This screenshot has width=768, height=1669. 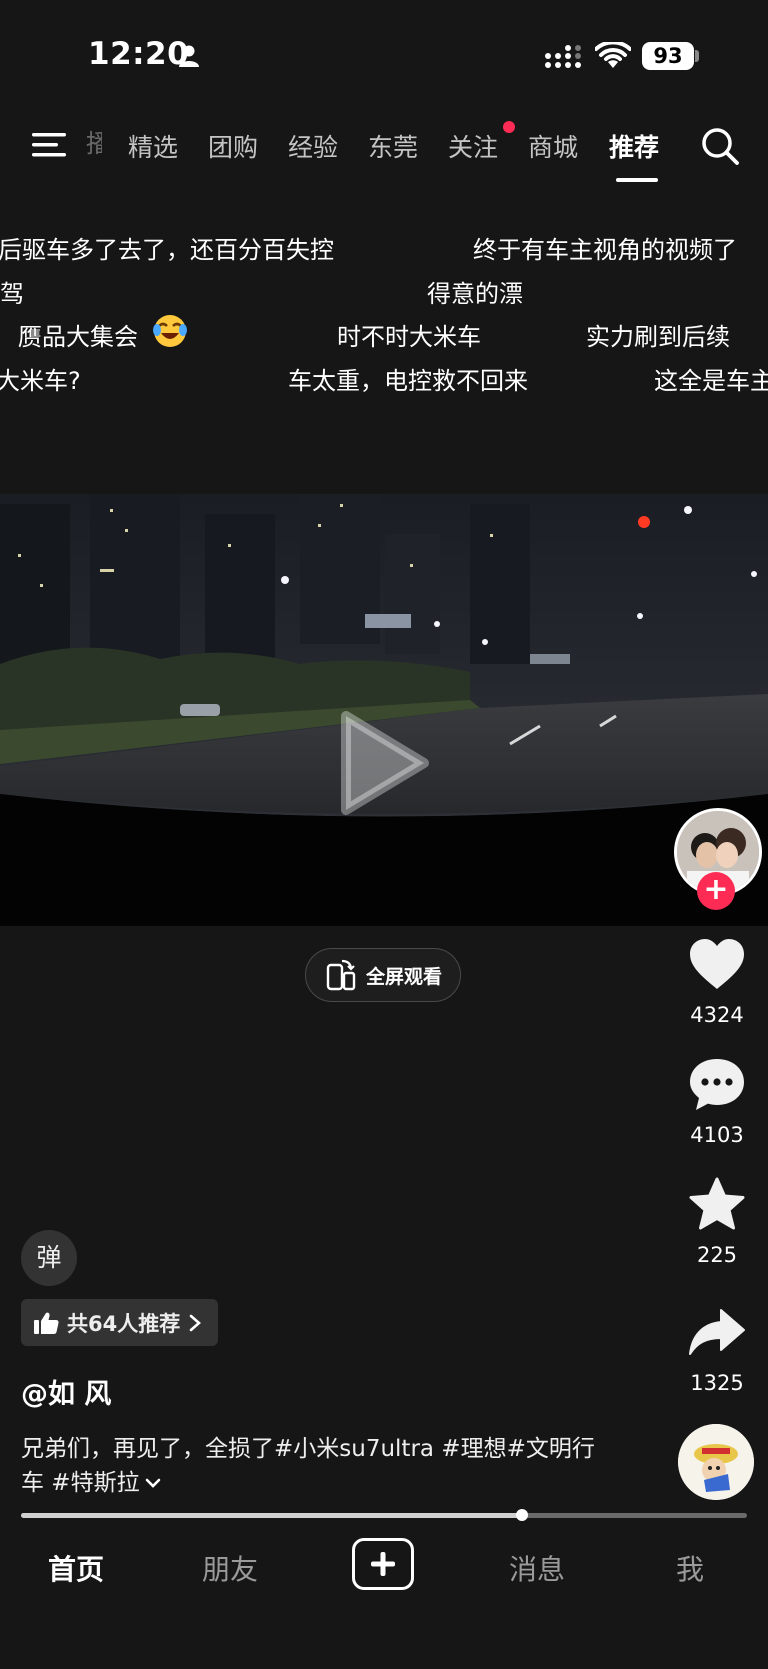 I want to click on signal-icon, so click(x=563, y=56).